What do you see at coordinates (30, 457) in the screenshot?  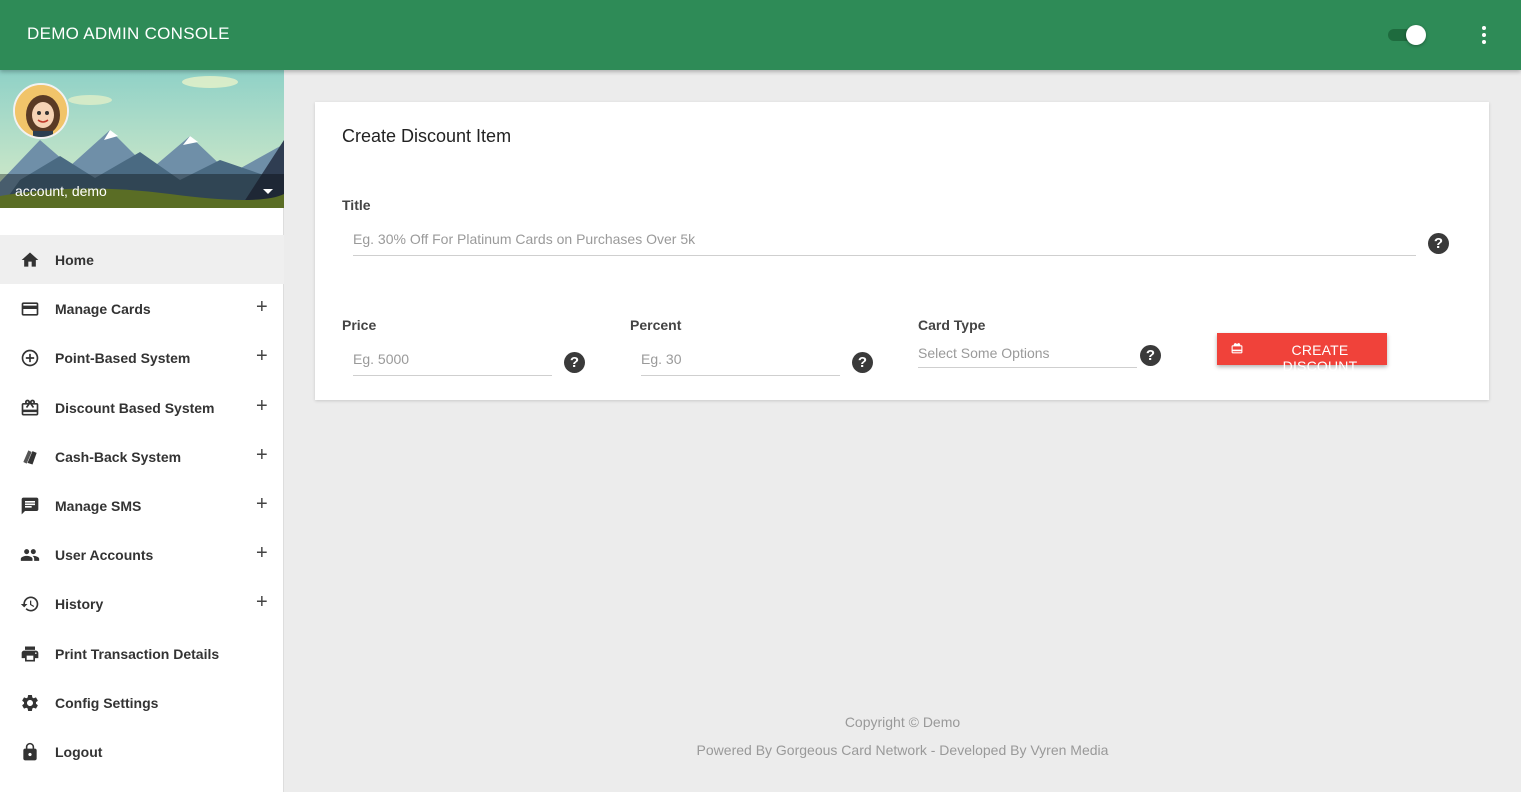 I see `cash-icon` at bounding box center [30, 457].